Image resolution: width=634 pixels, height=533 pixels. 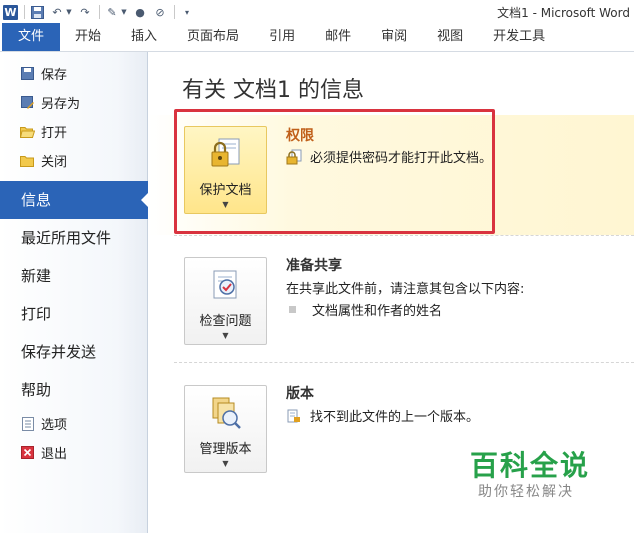 I want to click on watermark-subtitle: 助你轻松解决, so click(x=526, y=492).